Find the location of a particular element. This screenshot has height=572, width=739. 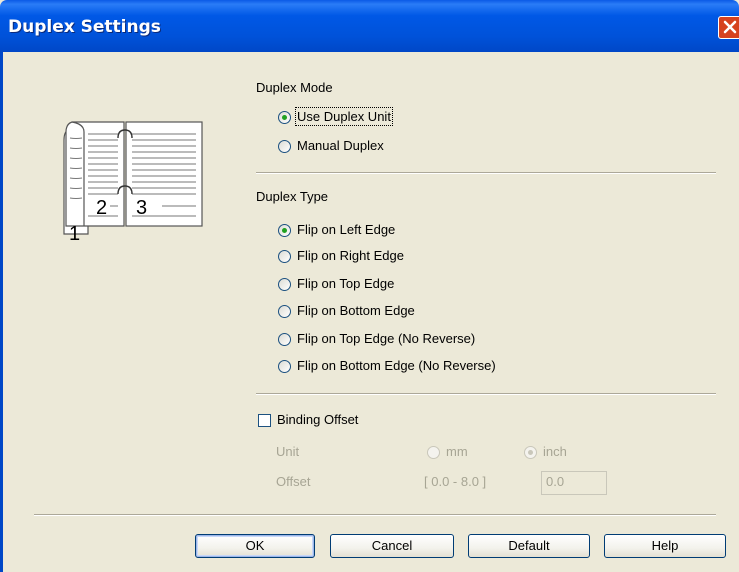

close-button is located at coordinates (728, 27).